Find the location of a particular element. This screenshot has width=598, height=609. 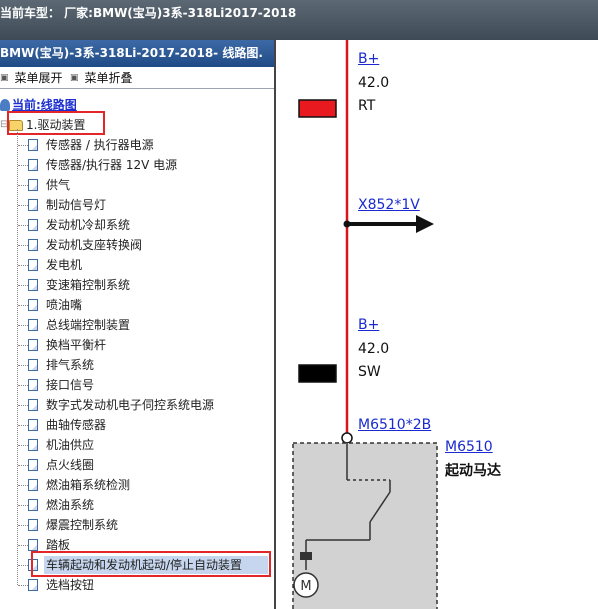

tree-item-label: 发动机冷却系统 is located at coordinates (88, 225).